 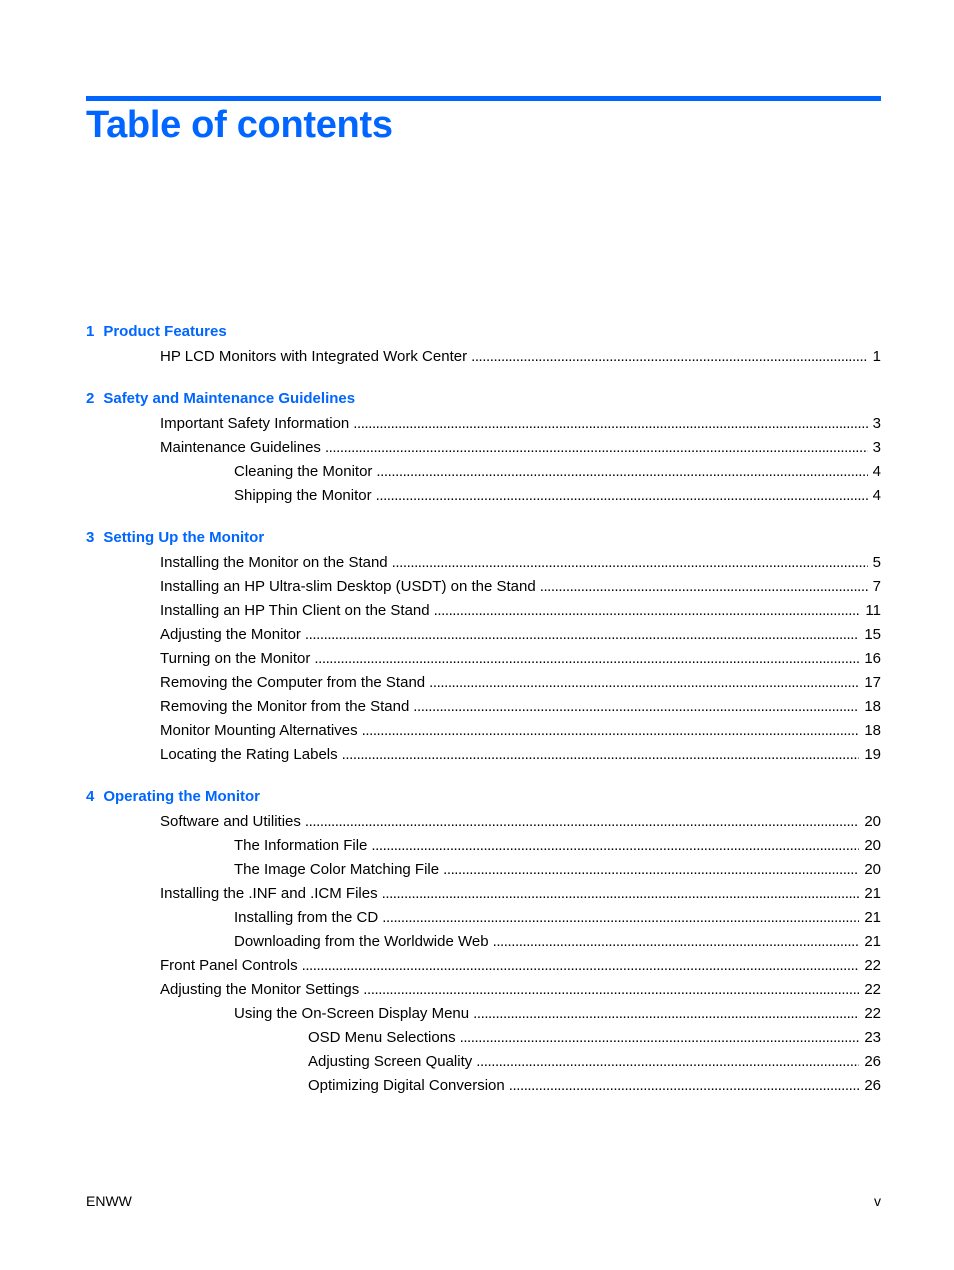 I want to click on chapter-number: 3, so click(x=90, y=537).